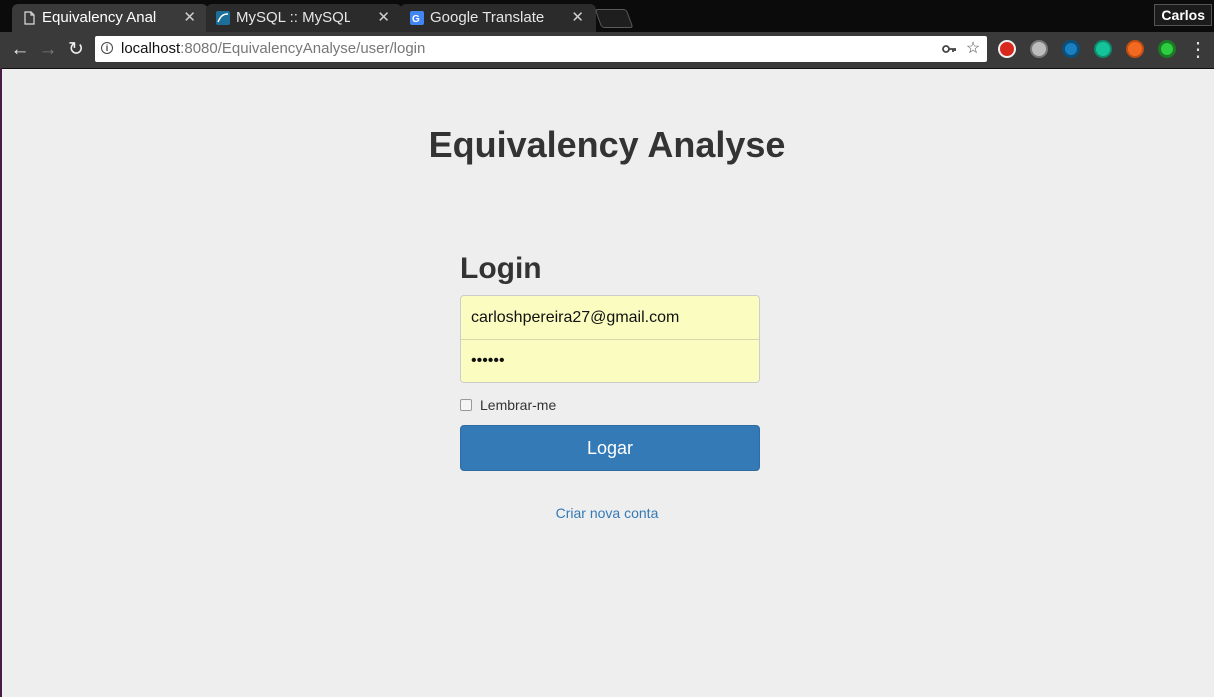 The width and height of the screenshot is (1214, 697). I want to click on page-title: Equivalency Analyse, so click(607, 144).